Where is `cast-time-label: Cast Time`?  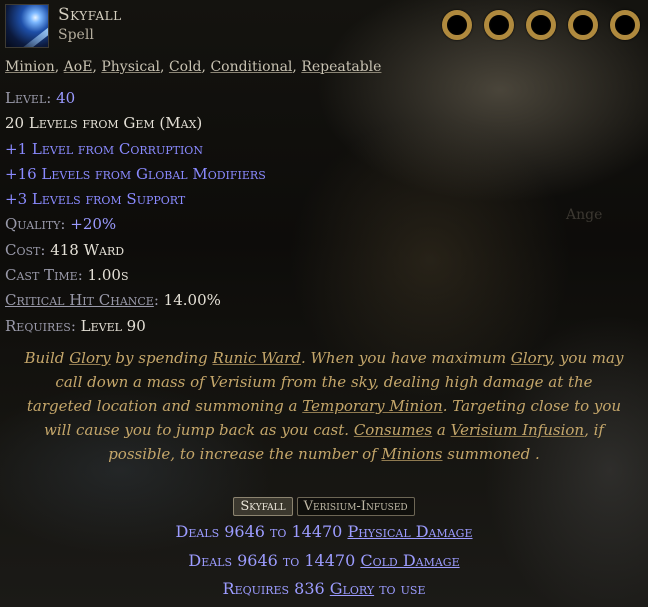 cast-time-label: Cast Time is located at coordinates (41, 275).